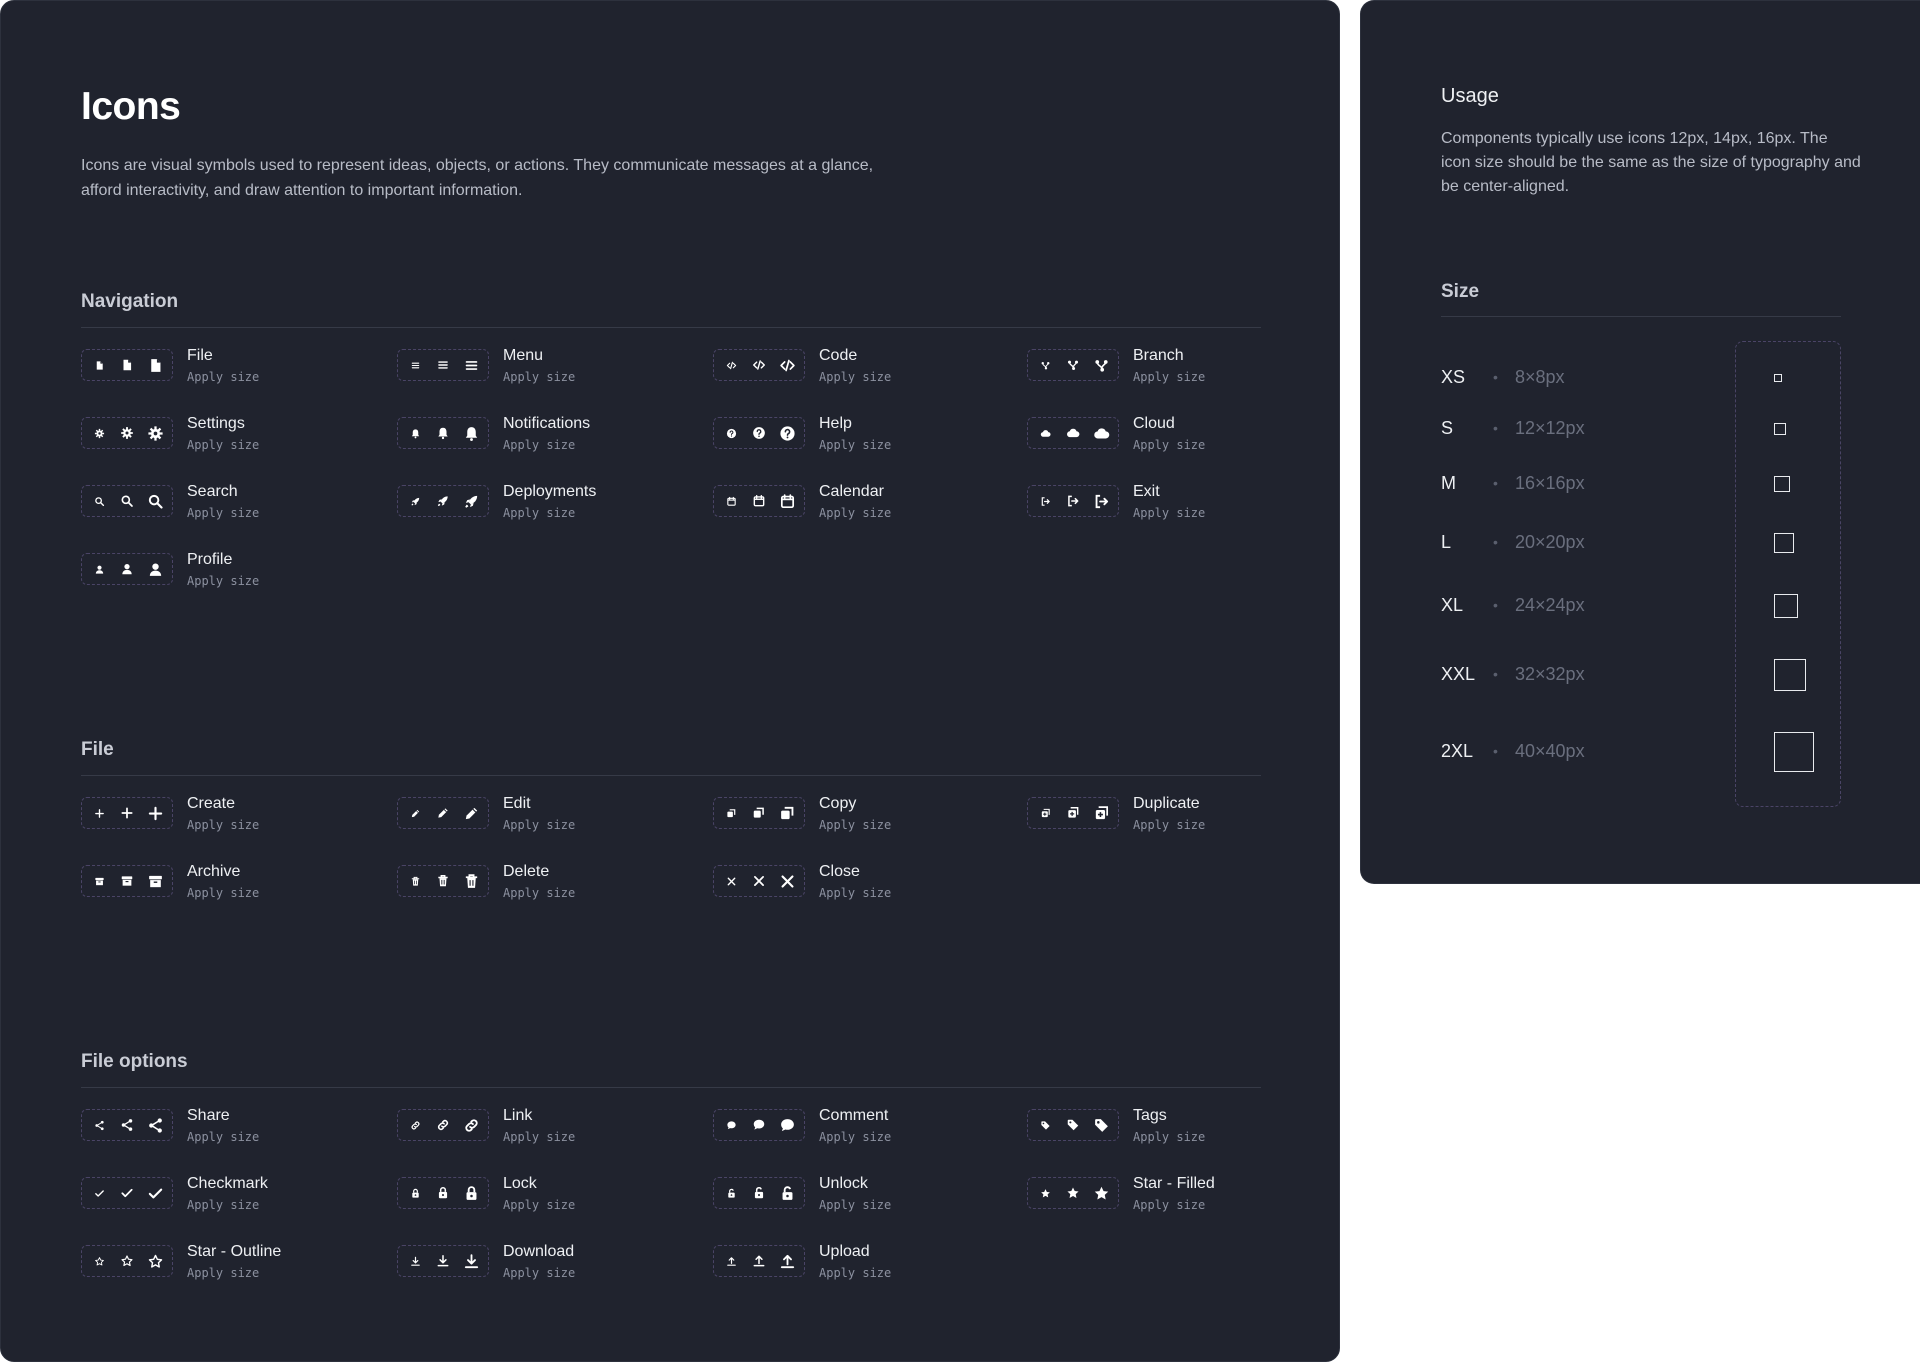  I want to click on icon-item-text: Delete Apply size, so click(539, 881).